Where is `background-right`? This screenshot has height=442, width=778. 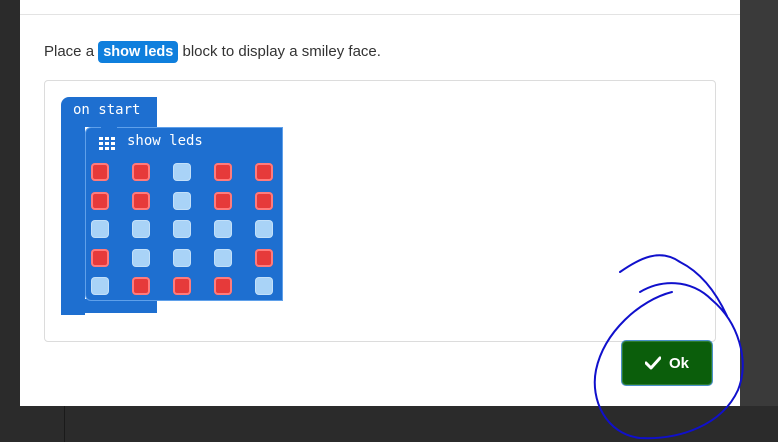
background-right is located at coordinates (759, 221).